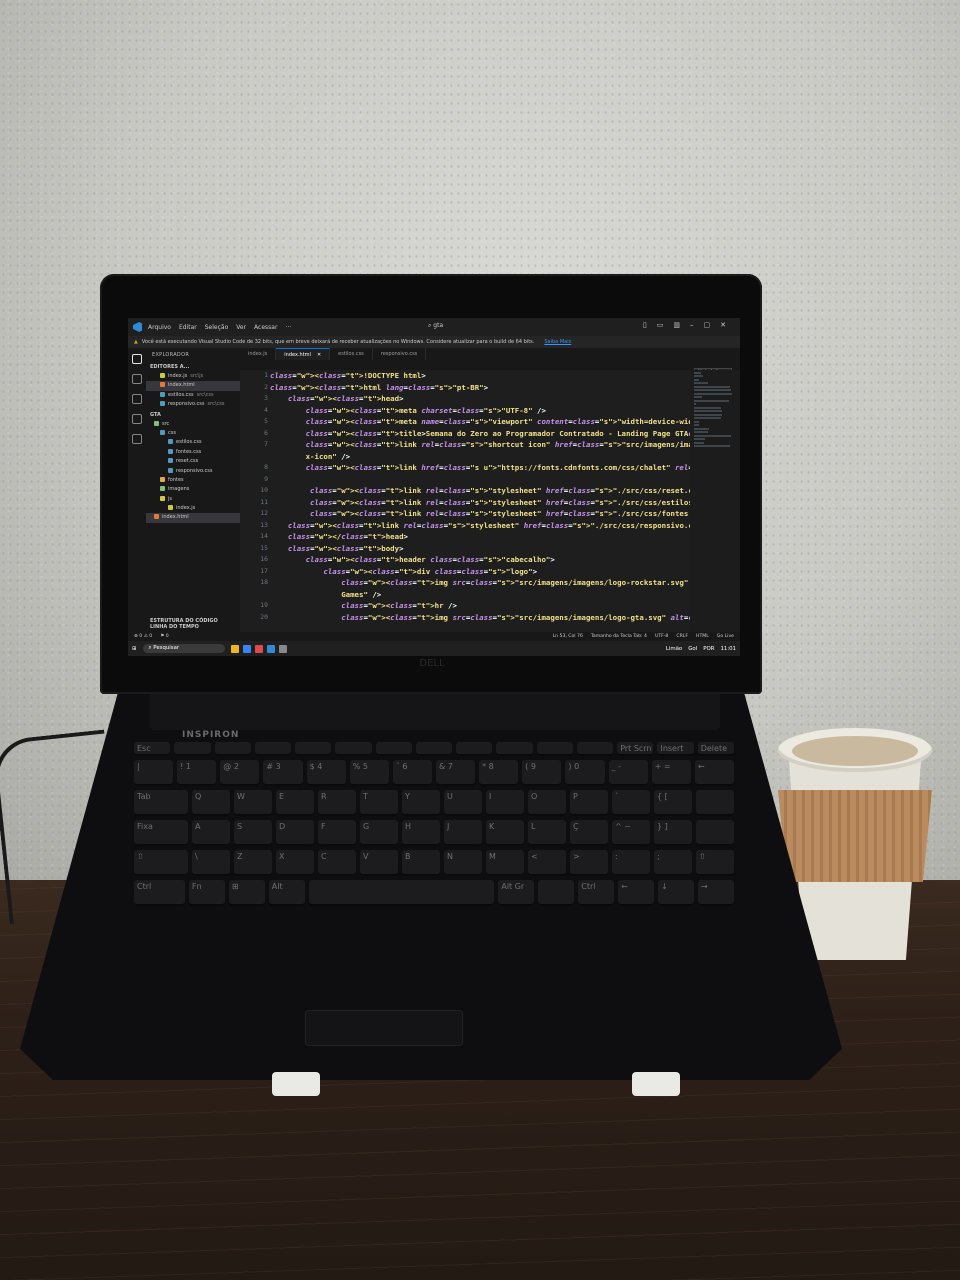 The height and width of the screenshot is (1280, 960). Describe the element at coordinates (547, 803) in the screenshot. I see `keyboard-key: O` at that location.